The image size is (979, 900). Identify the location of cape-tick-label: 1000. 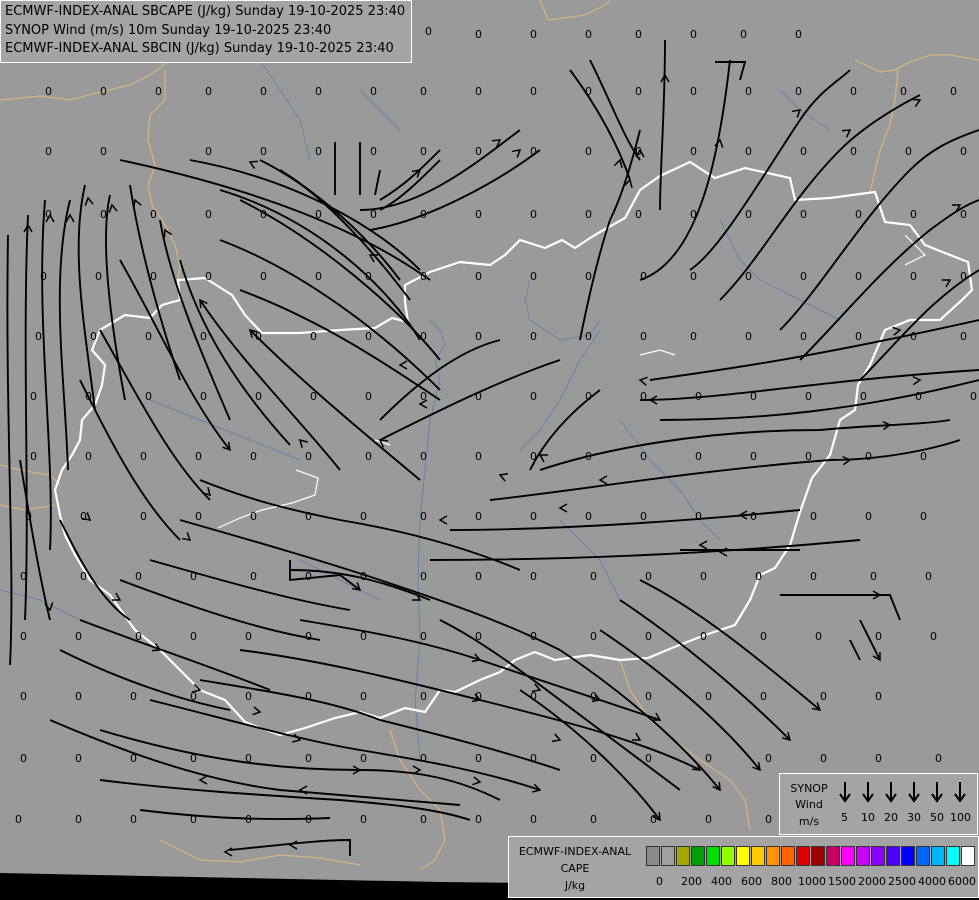
(812, 881).